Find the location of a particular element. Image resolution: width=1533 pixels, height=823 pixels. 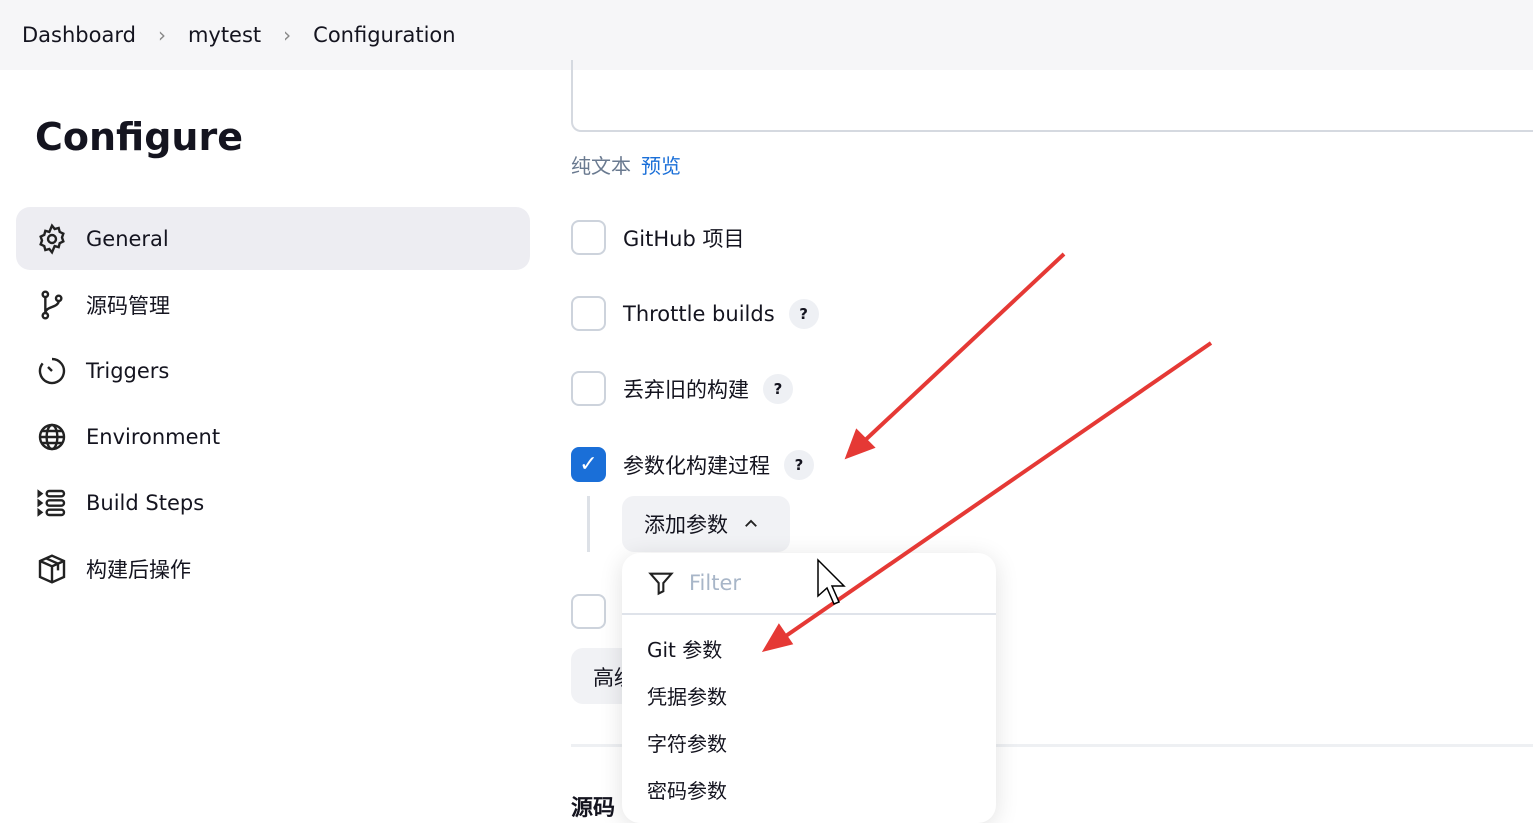

option-hidden is located at coordinates (597, 611).